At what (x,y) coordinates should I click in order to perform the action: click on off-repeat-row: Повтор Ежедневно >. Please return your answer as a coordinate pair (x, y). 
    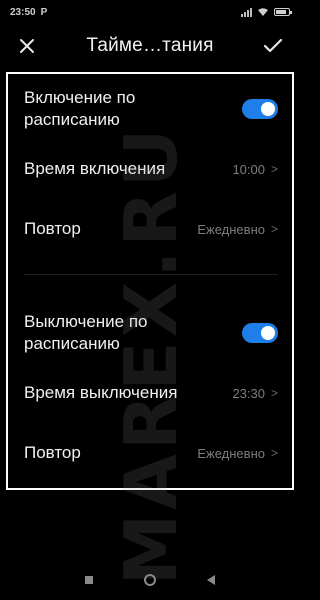
    Looking at the image, I should click on (151, 453).